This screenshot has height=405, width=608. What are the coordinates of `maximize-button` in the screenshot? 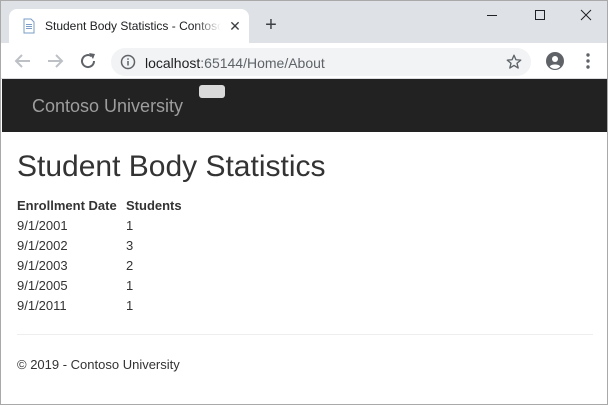 It's located at (540, 16).